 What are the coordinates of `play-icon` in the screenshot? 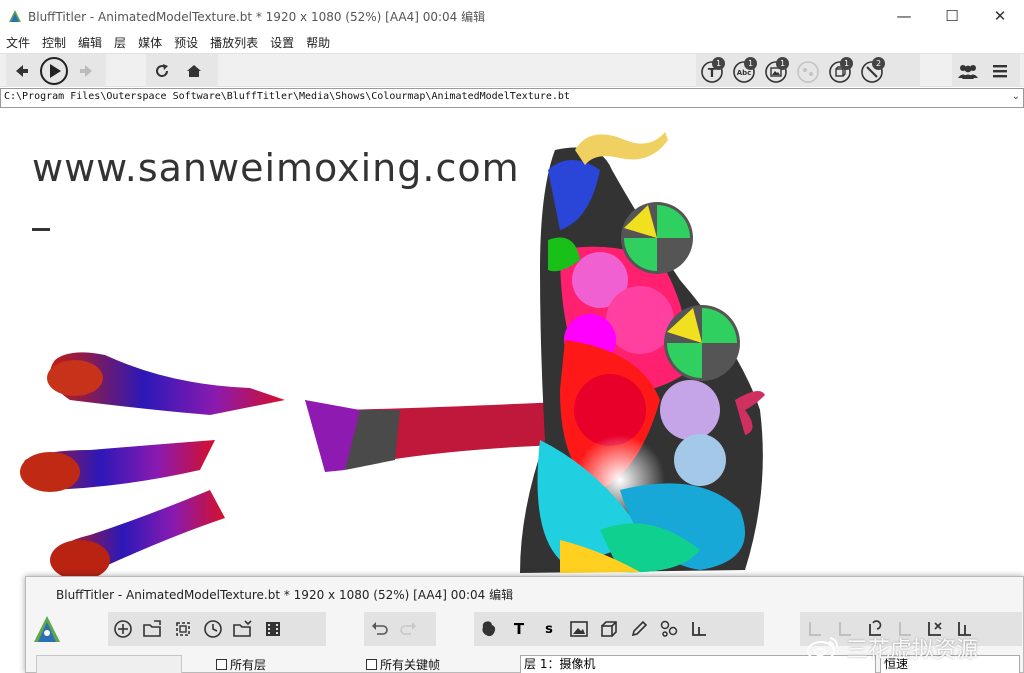 It's located at (54, 70).